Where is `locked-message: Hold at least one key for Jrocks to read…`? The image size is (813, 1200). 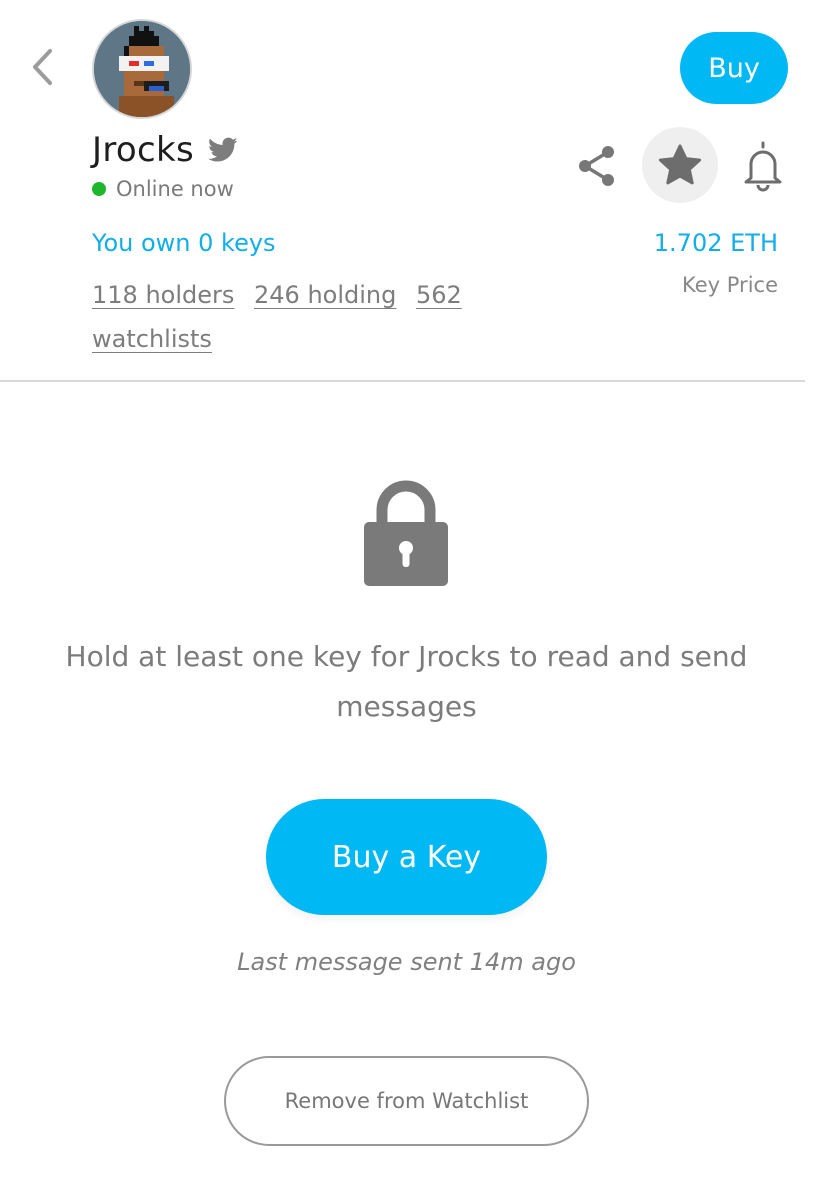 locked-message: Hold at least one key for Jrocks to read… is located at coordinates (406, 681).